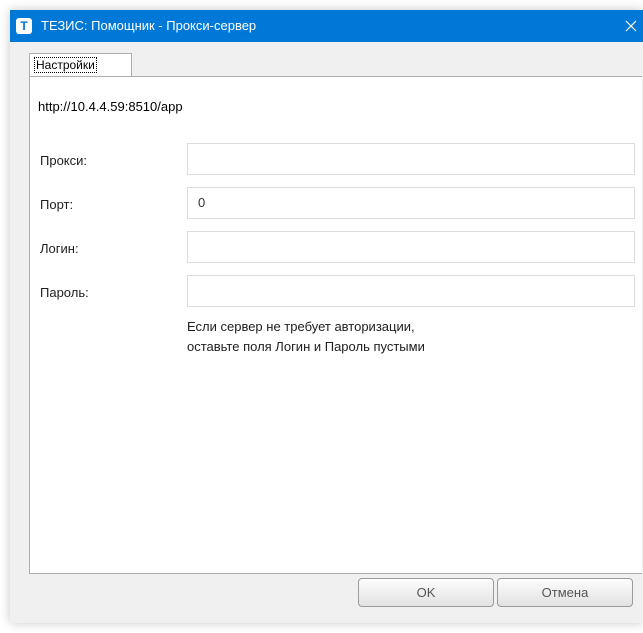 The width and height of the screenshot is (643, 633). Describe the element at coordinates (64, 292) in the screenshot. I see `password-label: Пароль:` at that location.